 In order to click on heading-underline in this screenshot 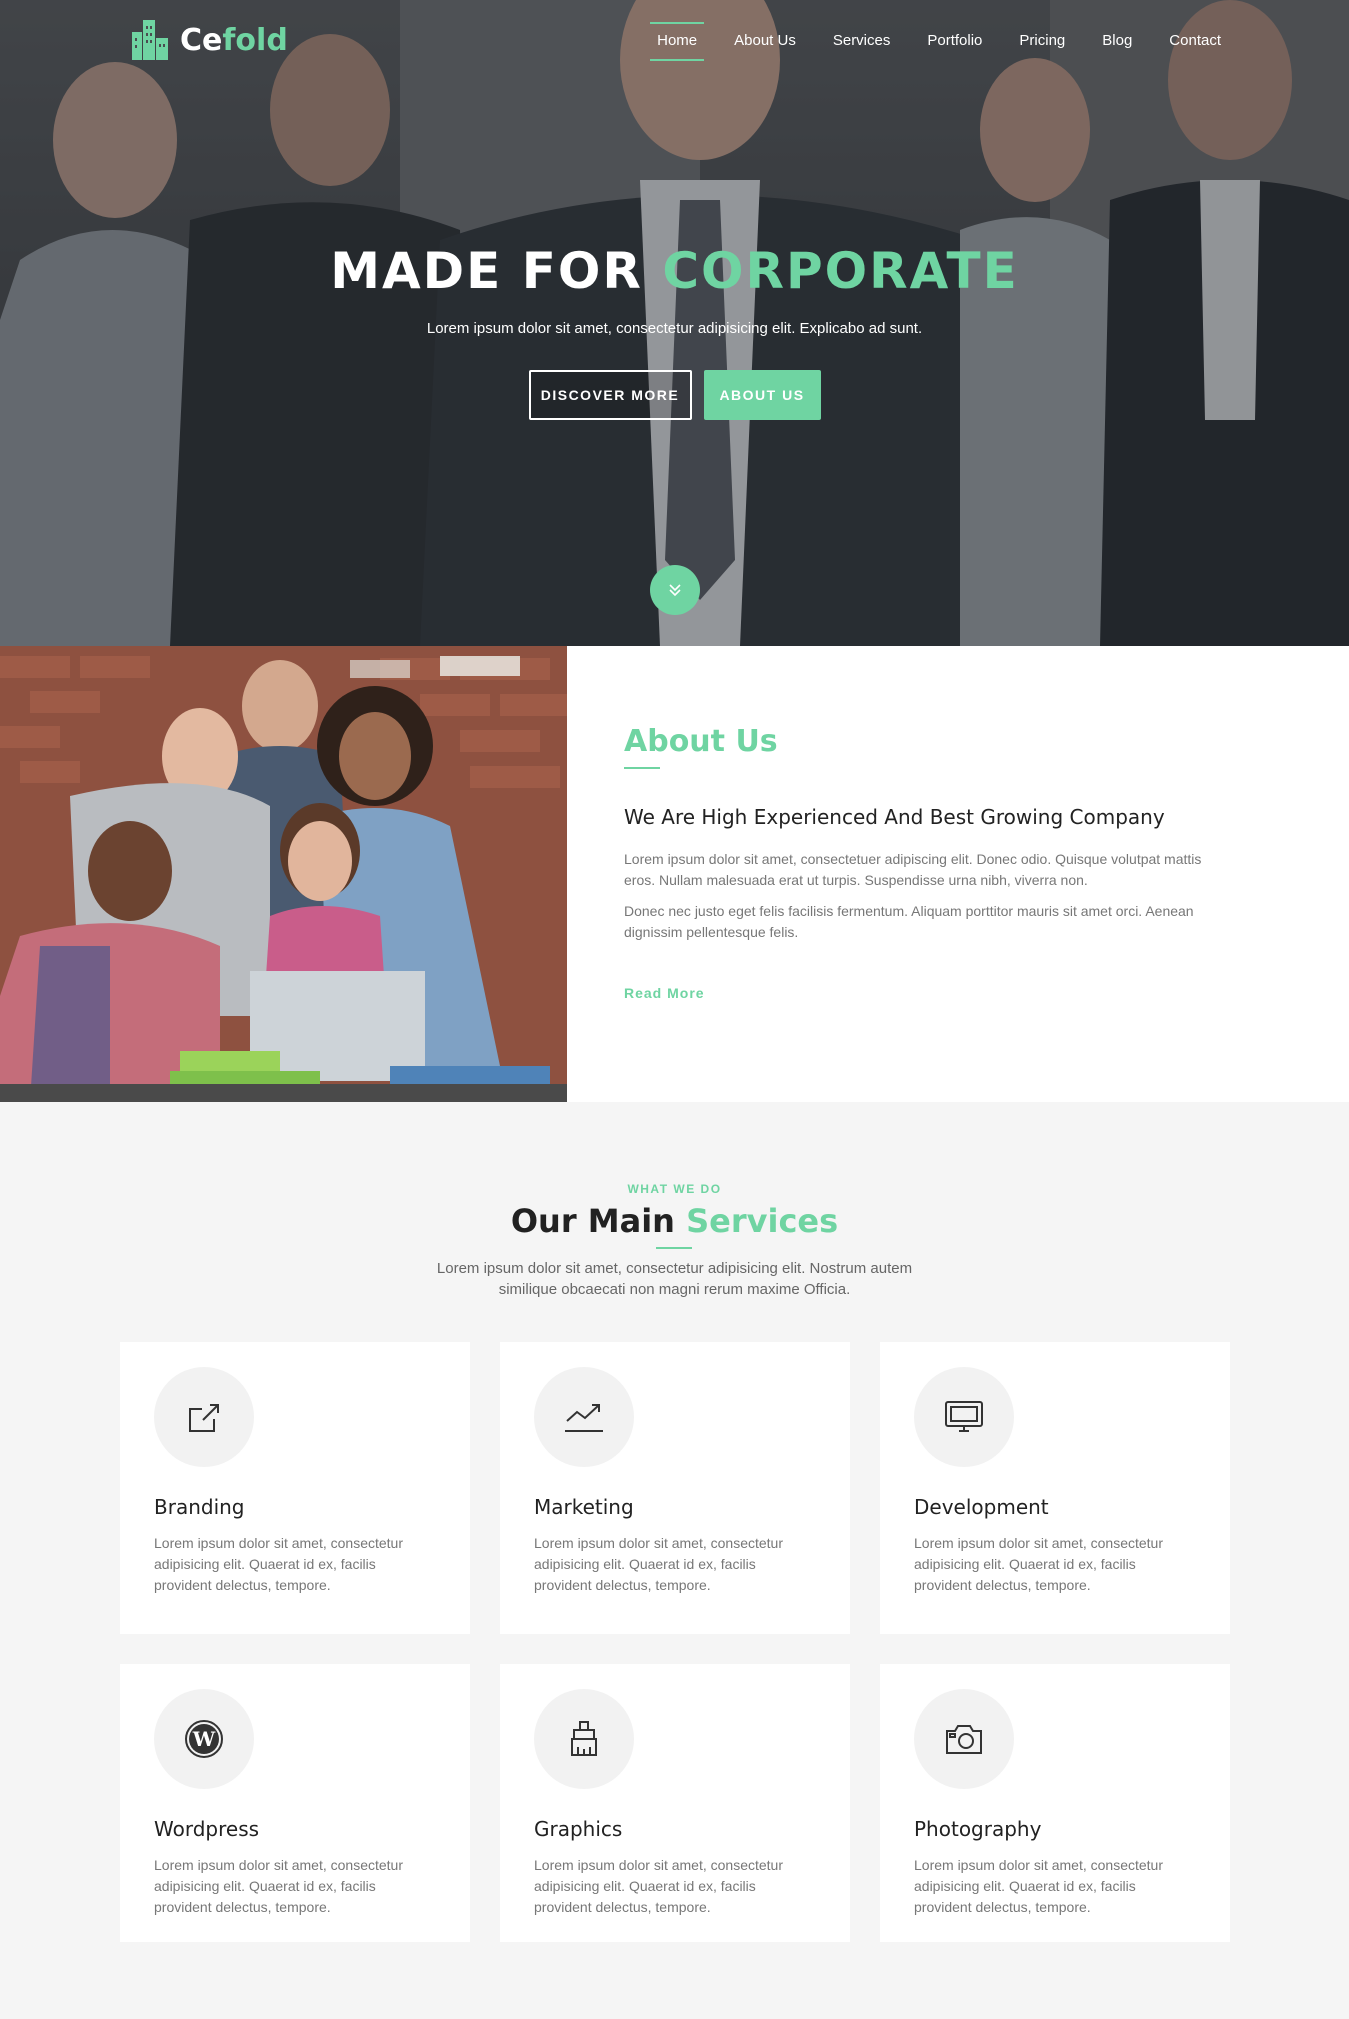, I will do `click(642, 768)`.